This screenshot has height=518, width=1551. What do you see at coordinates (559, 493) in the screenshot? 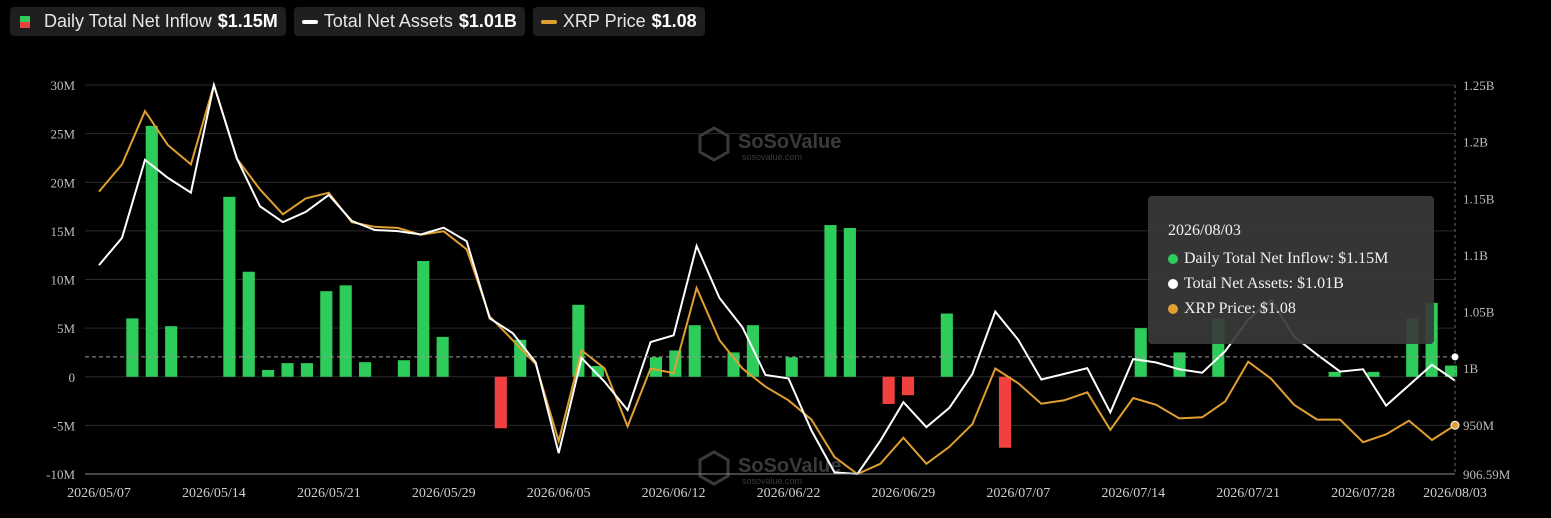
I see `x-tick-label: 2026/06/05` at bounding box center [559, 493].